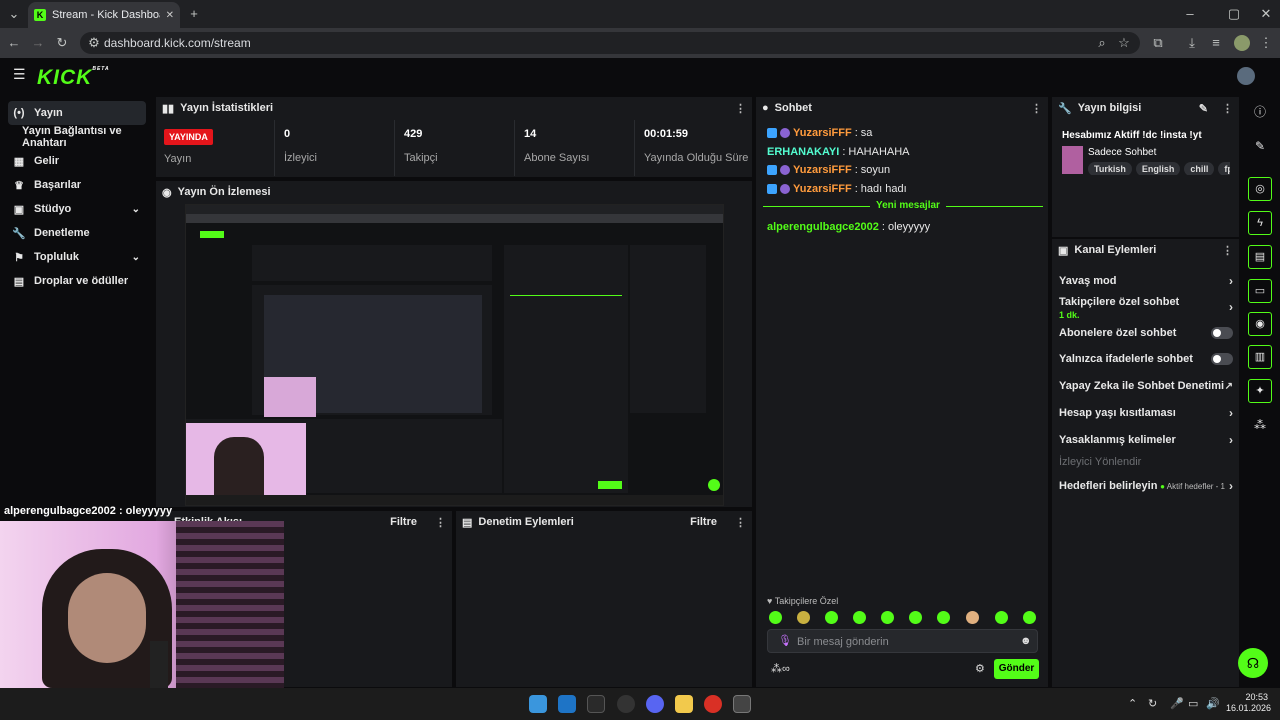 This screenshot has height=720, width=1280. What do you see at coordinates (684, 704) in the screenshot?
I see `file-explorer-icon` at bounding box center [684, 704].